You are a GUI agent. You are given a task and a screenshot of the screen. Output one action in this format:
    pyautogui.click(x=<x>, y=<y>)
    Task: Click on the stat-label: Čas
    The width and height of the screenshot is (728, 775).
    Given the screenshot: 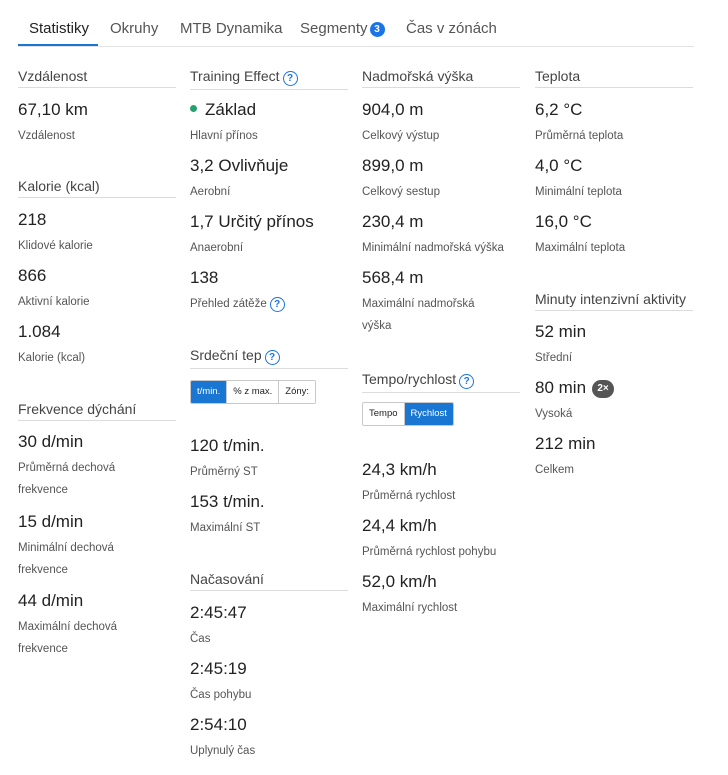 What is the action you would take?
    pyautogui.click(x=200, y=639)
    